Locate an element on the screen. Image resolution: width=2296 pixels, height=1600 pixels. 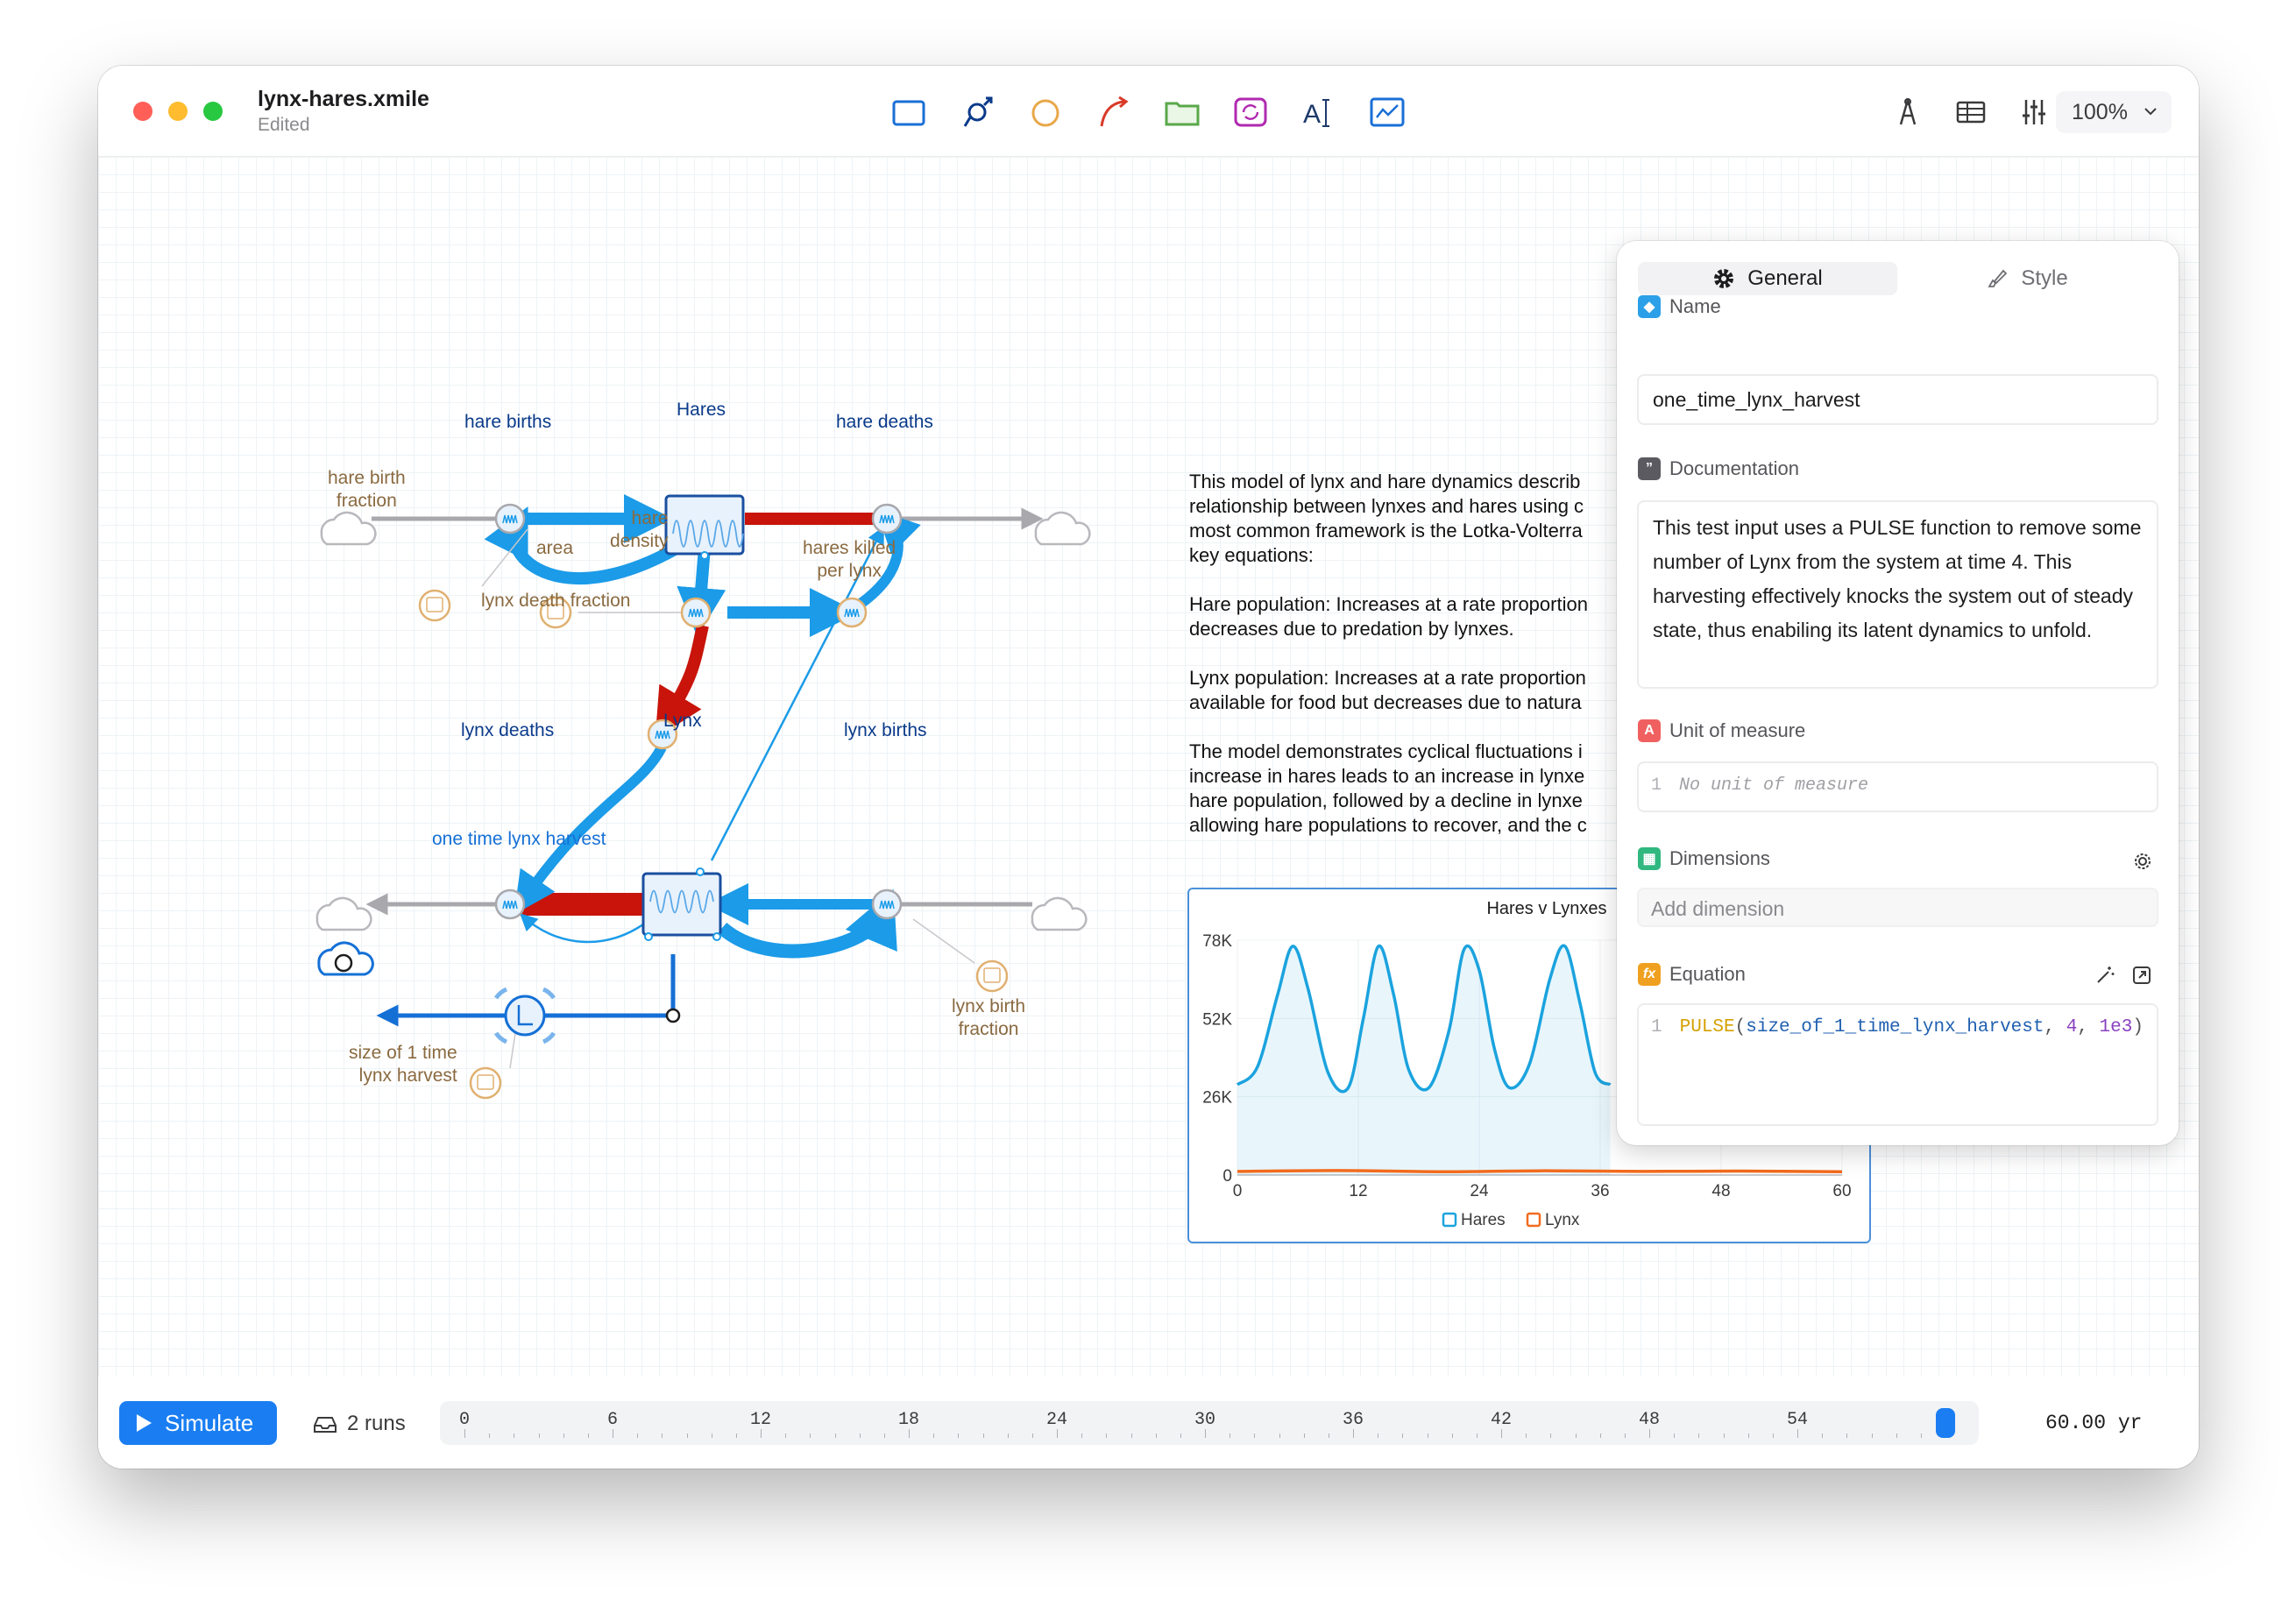
time-tick-label: 36 is located at coordinates (1353, 1420).